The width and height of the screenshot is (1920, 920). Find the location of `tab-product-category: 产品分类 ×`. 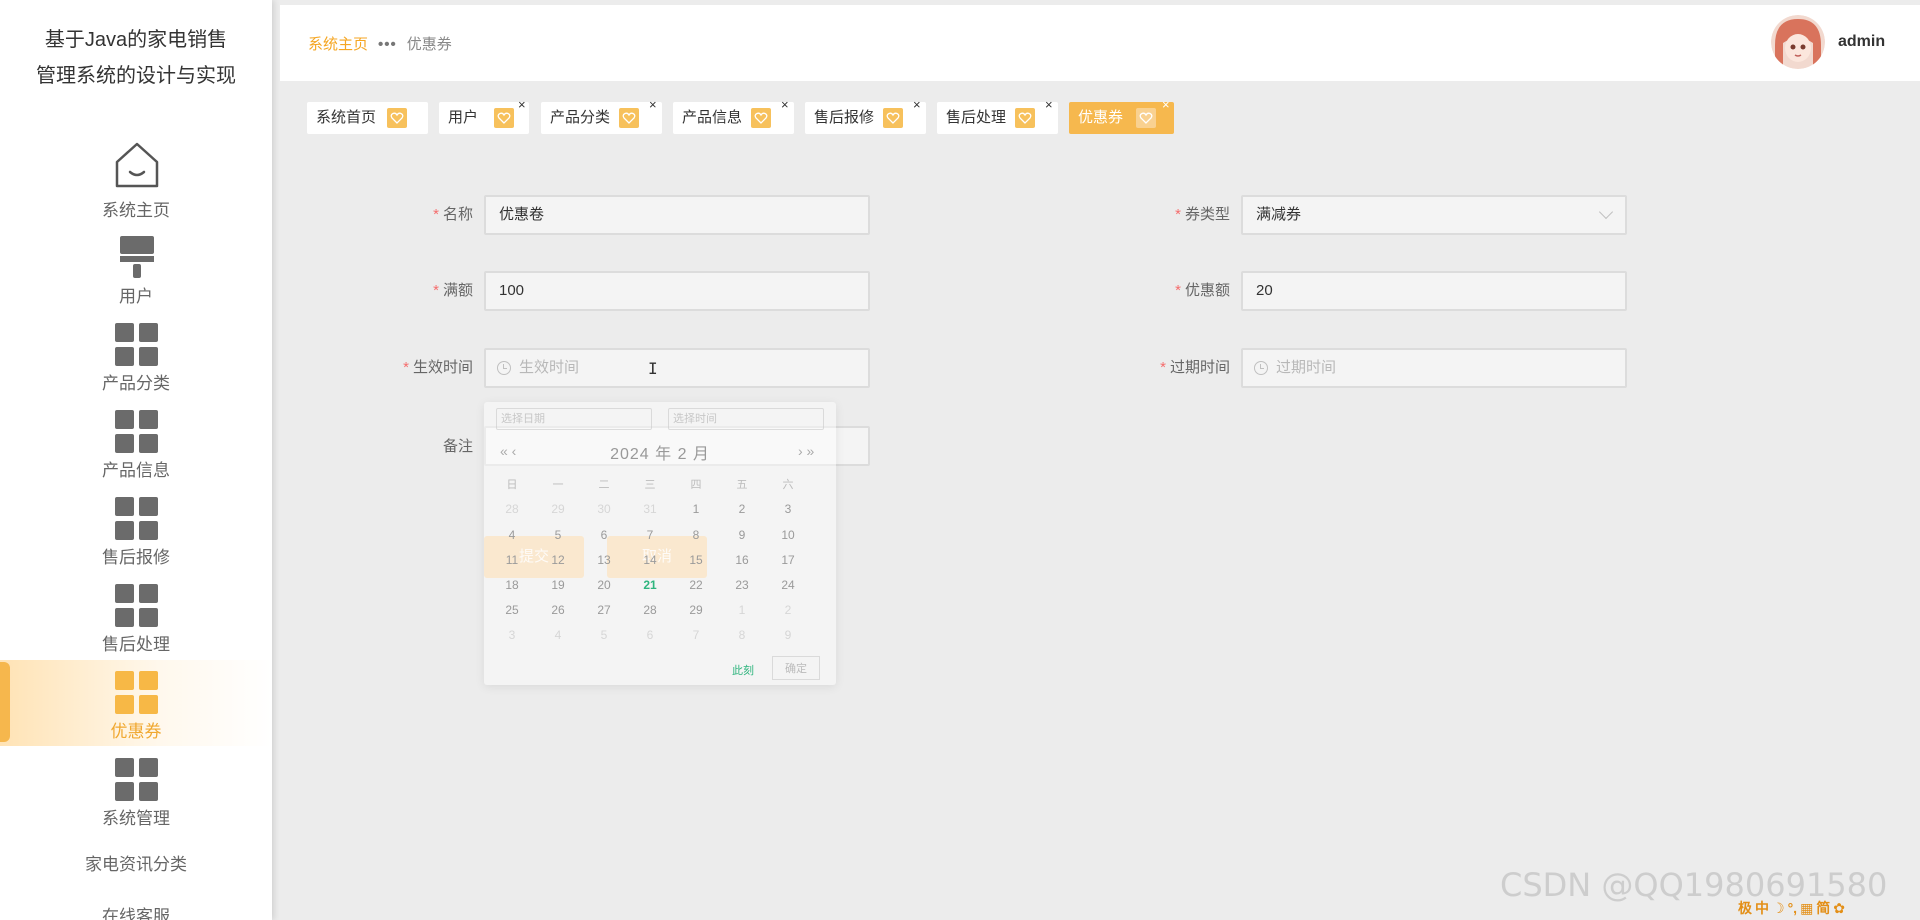

tab-product-category: 产品分类 × is located at coordinates (601, 116).